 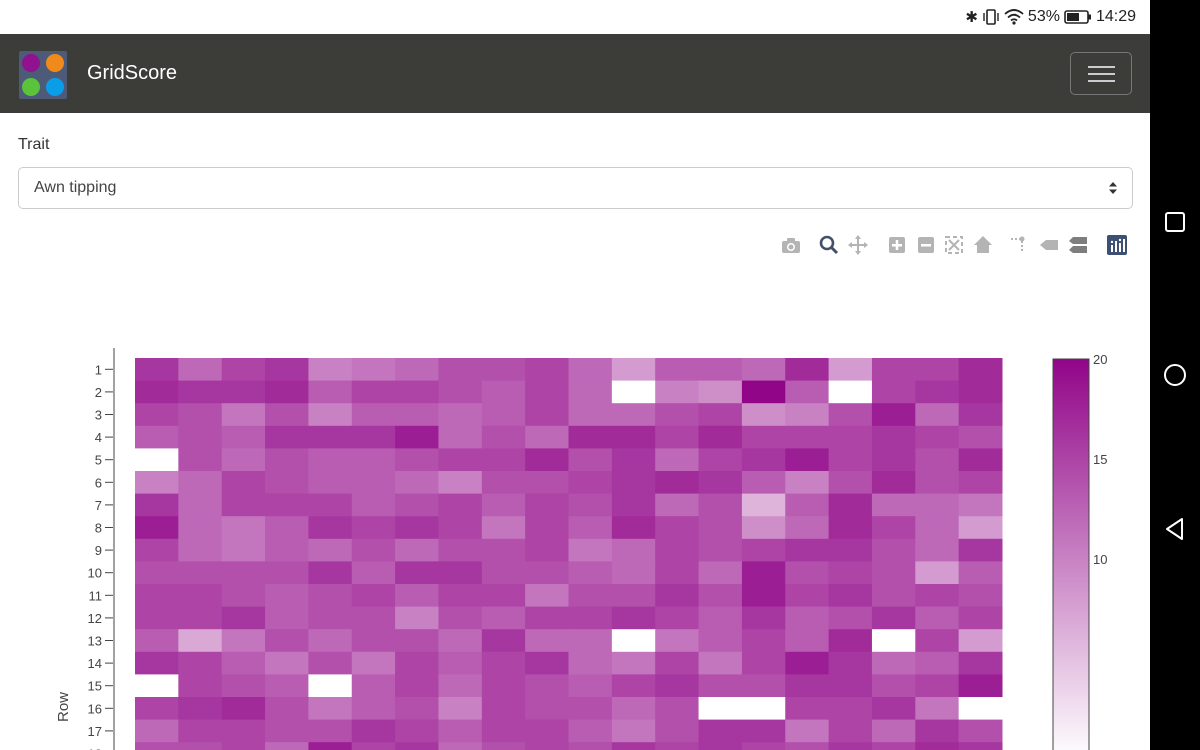 I want to click on hamburger-menu-button, so click(x=1101, y=73).